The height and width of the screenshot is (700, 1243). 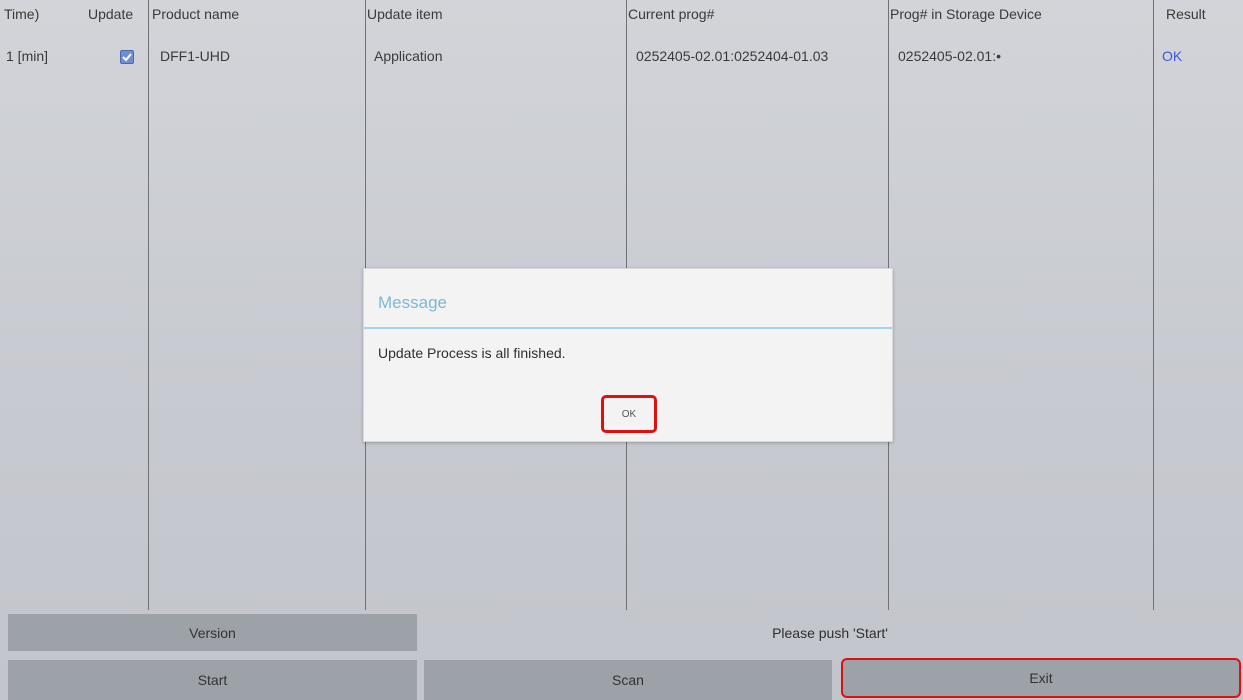 I want to click on cell-result: OK, so click(x=1172, y=56).